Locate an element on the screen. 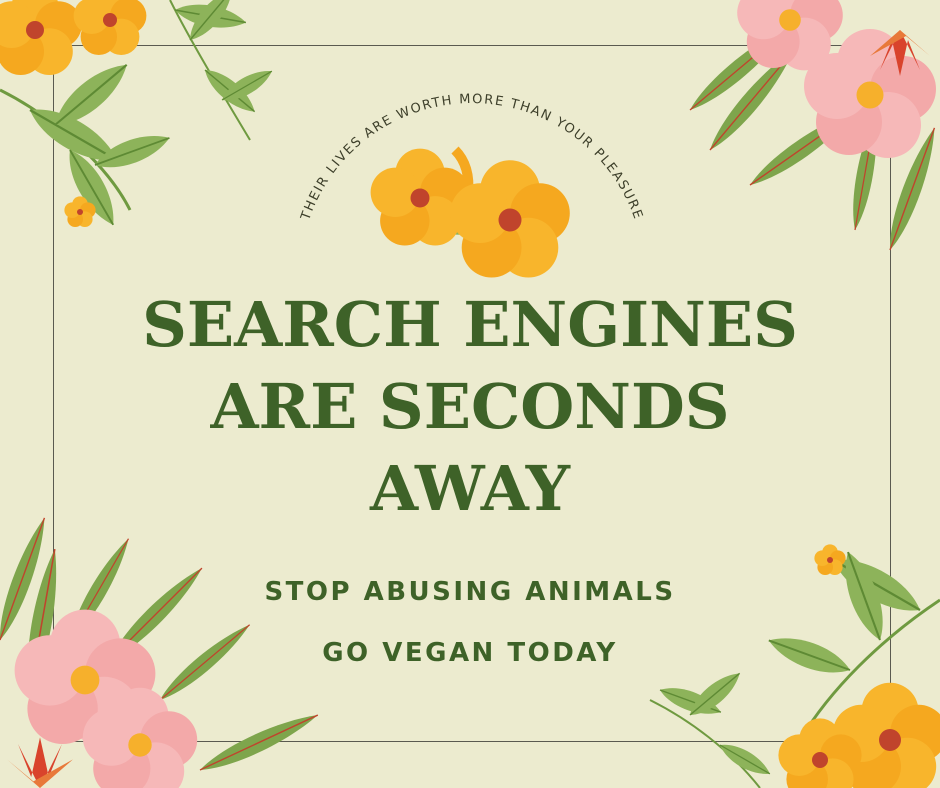 This screenshot has width=940, height=788. headline-line-1: SEARCH ENGINES is located at coordinates (470, 324).